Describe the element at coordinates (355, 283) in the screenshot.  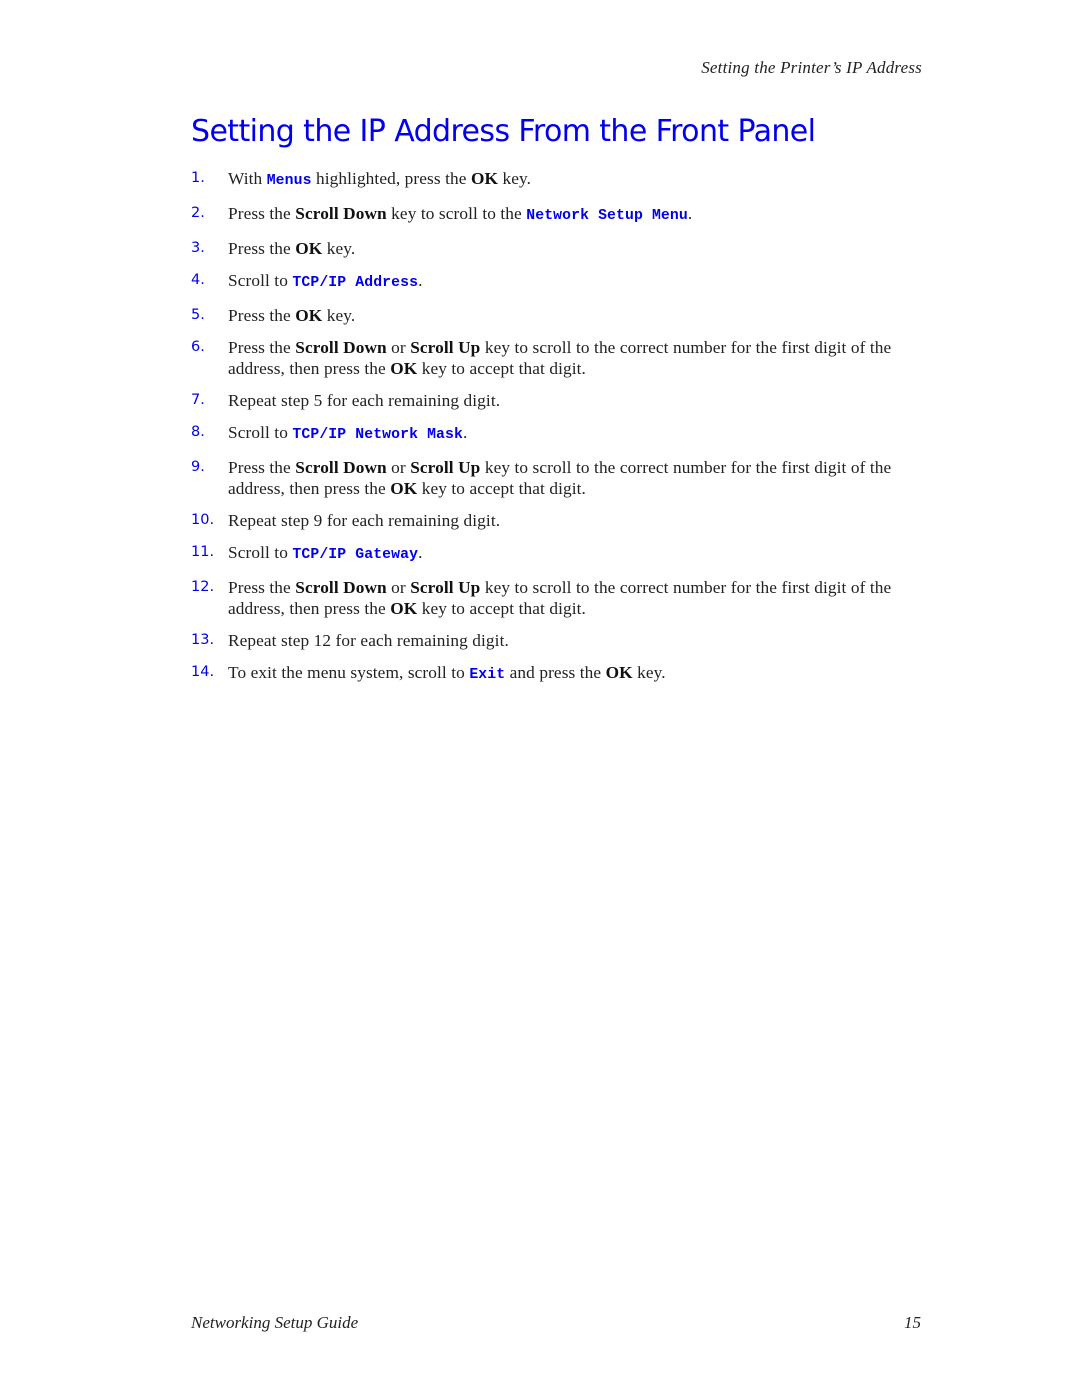
I see `menu-item-name: TCP/IP Address` at that location.